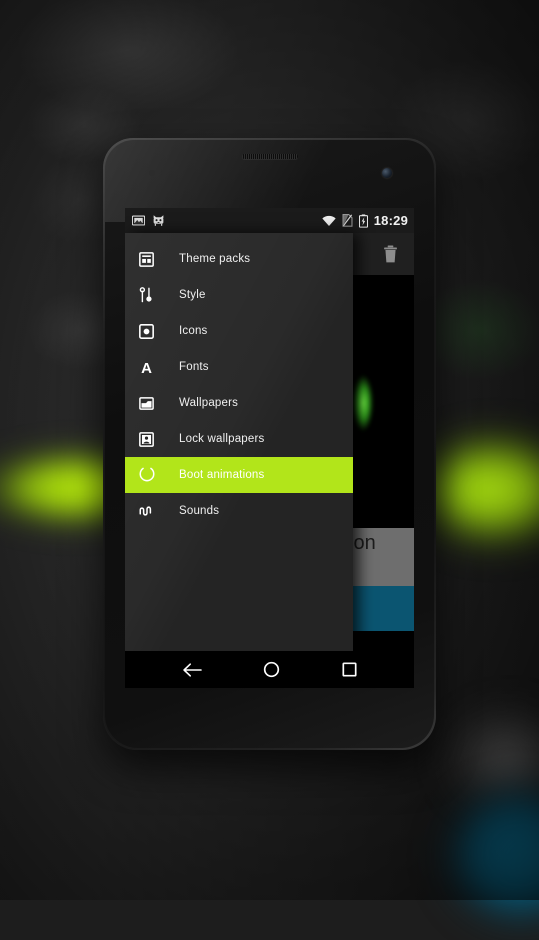  Describe the element at coordinates (148, 220) in the screenshot. I see `status-notification-icons` at that location.